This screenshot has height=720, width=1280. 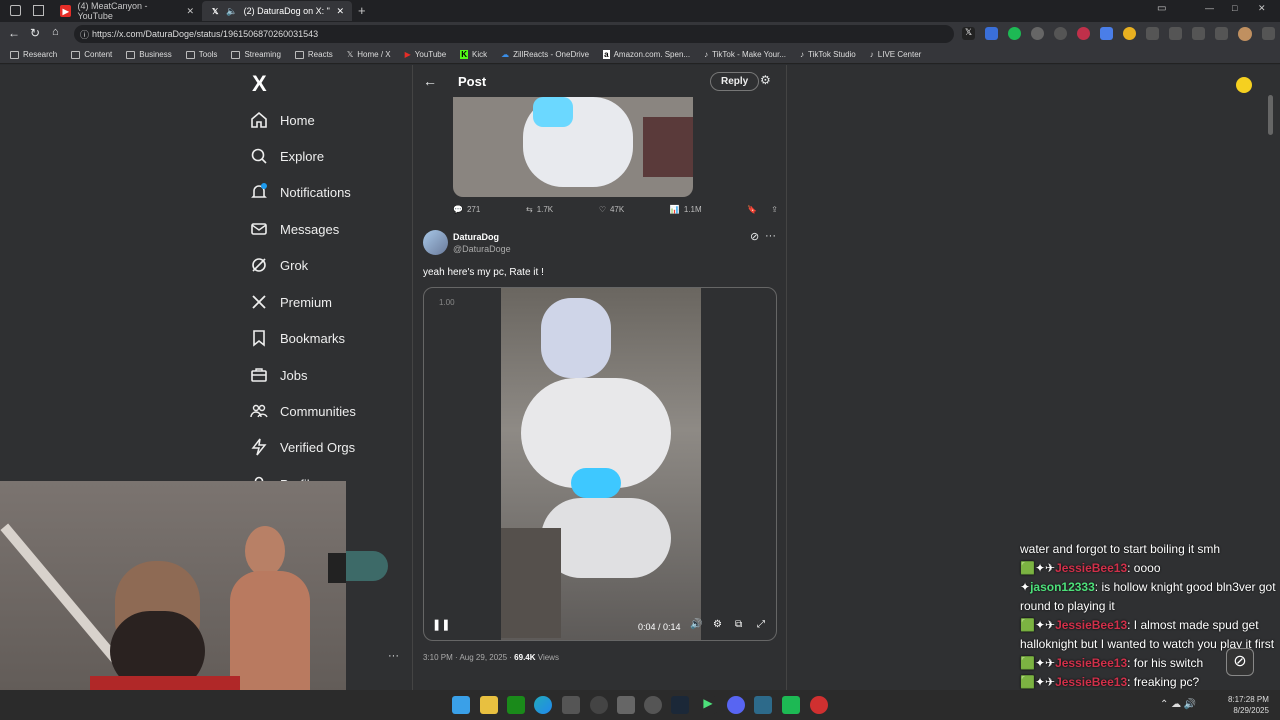 I want to click on video-player: 1.00 ❚❚ 0:04 / 0:14 🔊 ⚙ ⧉ ⤢, so click(x=600, y=464).